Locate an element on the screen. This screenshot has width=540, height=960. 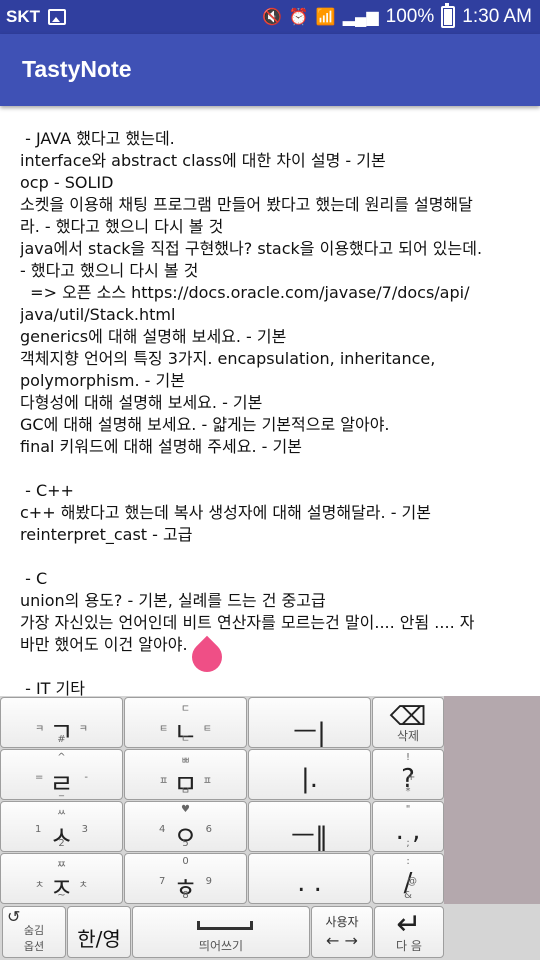
key-jieut: ㅈㅊㅊㅉ ~ is located at coordinates (61, 878).